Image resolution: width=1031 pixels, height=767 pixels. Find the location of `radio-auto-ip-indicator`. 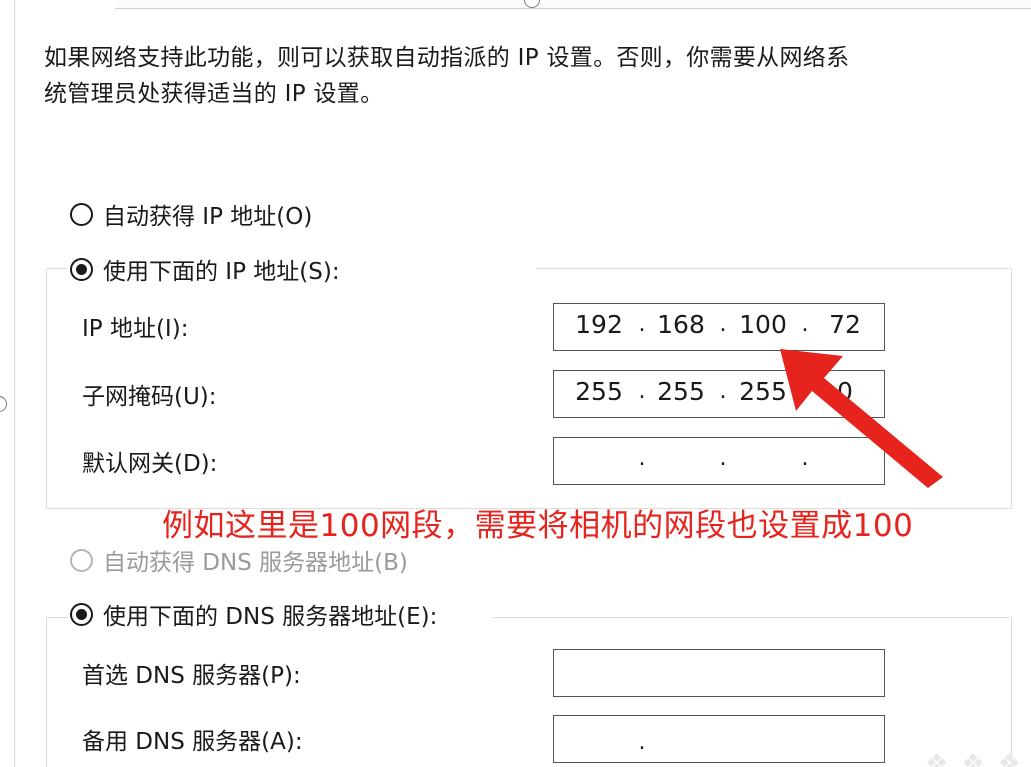

radio-auto-ip-indicator is located at coordinates (81, 214).